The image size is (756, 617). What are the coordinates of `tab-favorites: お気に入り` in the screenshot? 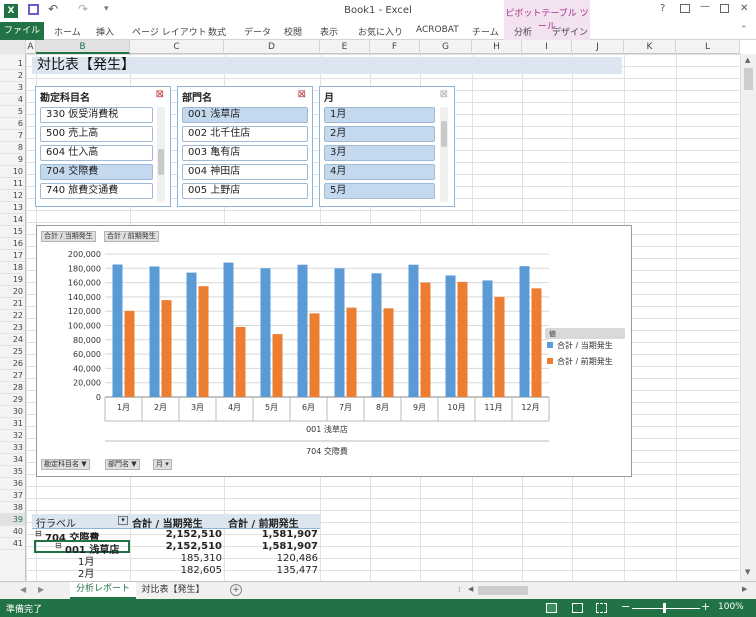 It's located at (380, 31).